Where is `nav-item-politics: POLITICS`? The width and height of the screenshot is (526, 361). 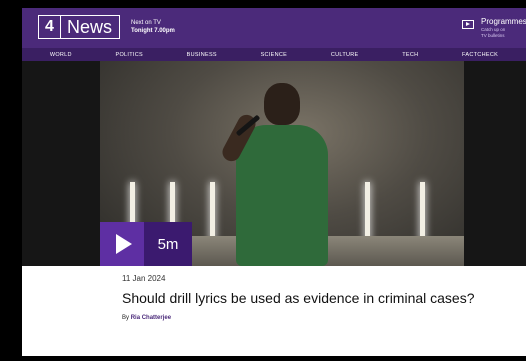 nav-item-politics: POLITICS is located at coordinates (129, 55).